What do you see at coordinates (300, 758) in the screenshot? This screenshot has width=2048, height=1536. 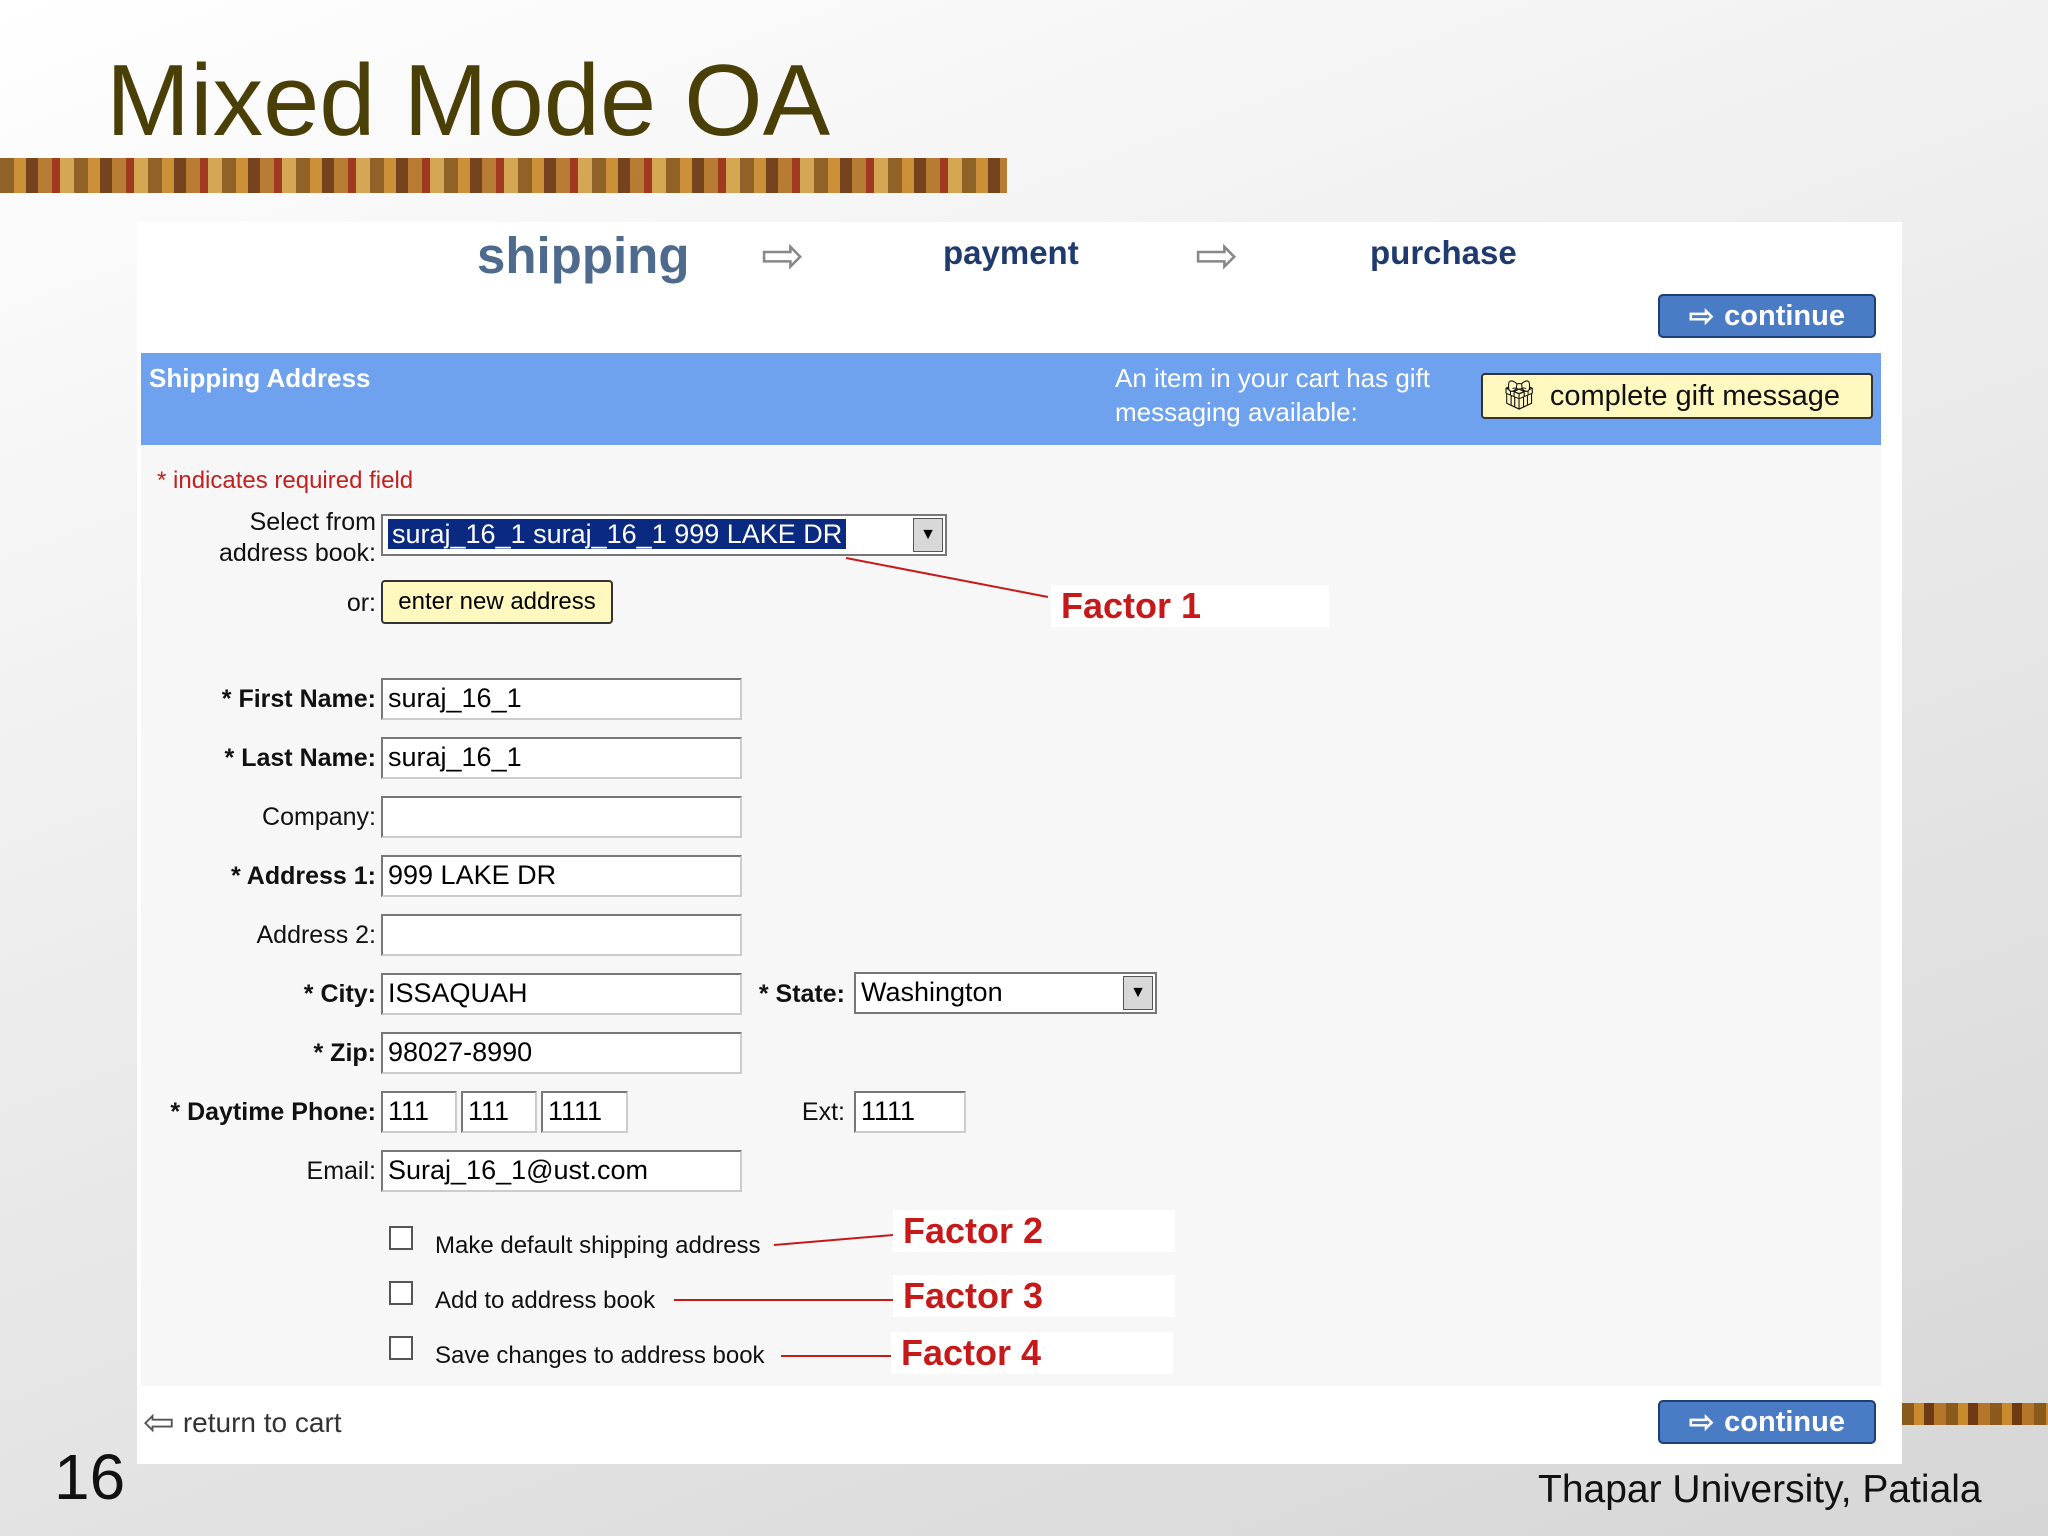 I see `last-name-label: * Last Name:` at bounding box center [300, 758].